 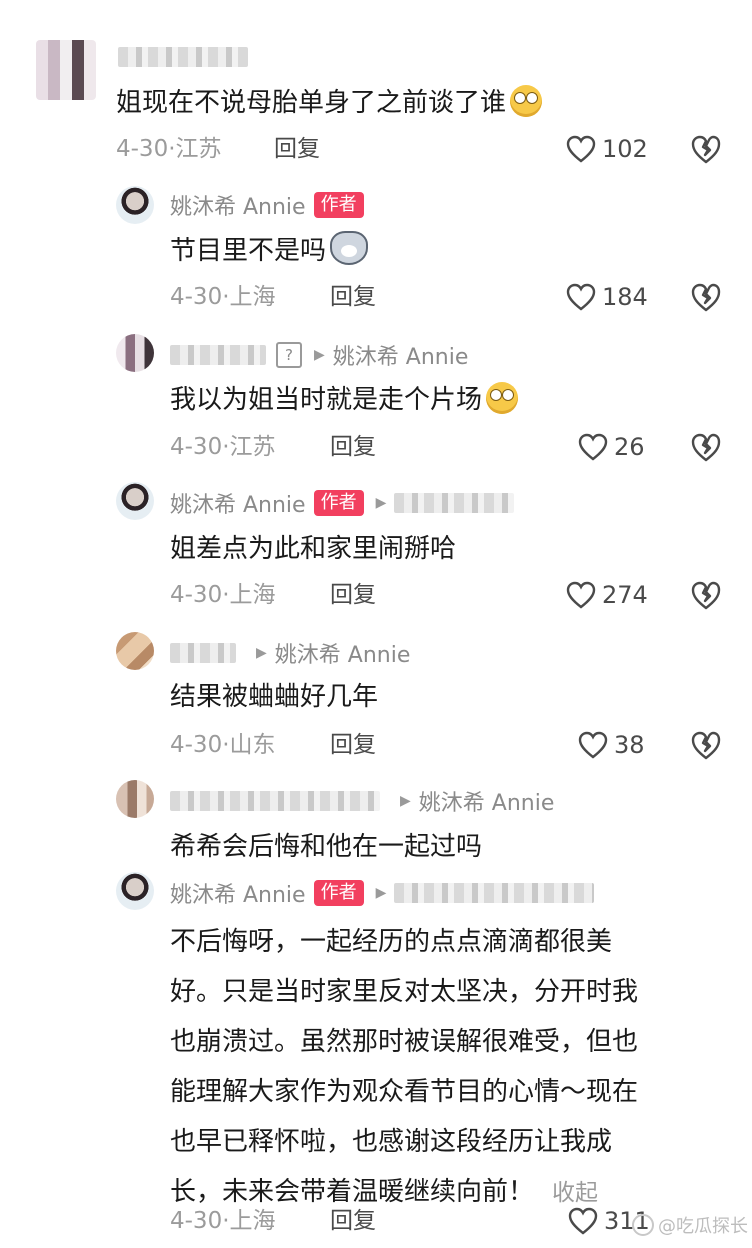 What do you see at coordinates (611, 745) in the screenshot?
I see `like-button: 38` at bounding box center [611, 745].